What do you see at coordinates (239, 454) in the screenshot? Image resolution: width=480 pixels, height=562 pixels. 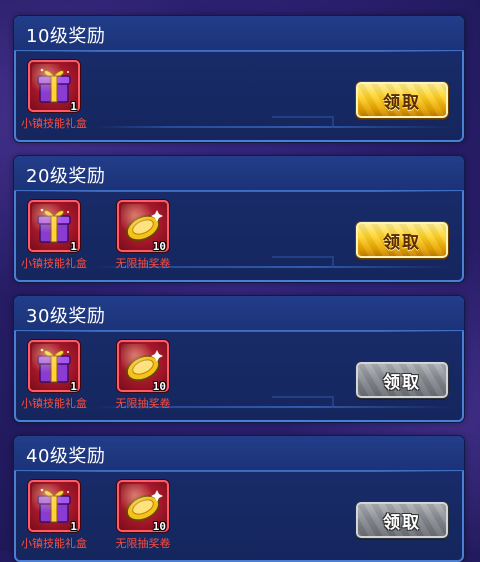 I see `tier-header: 40级奖励` at bounding box center [239, 454].